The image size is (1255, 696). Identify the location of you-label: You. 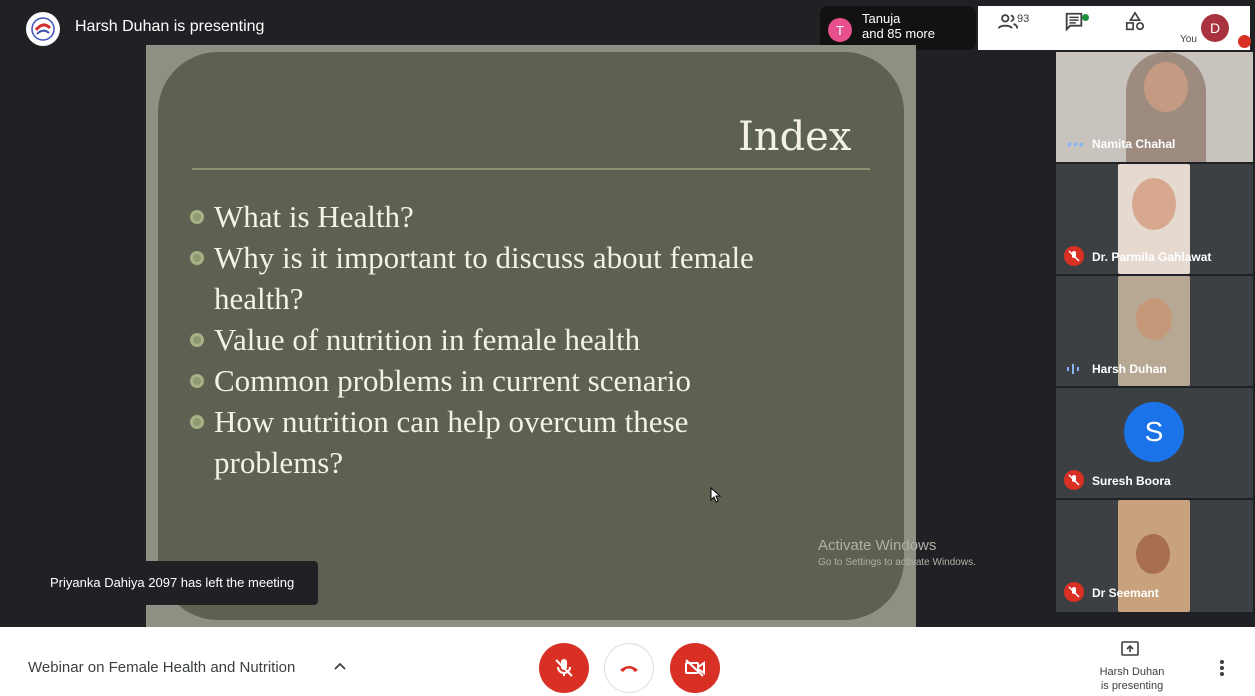
(1188, 39).